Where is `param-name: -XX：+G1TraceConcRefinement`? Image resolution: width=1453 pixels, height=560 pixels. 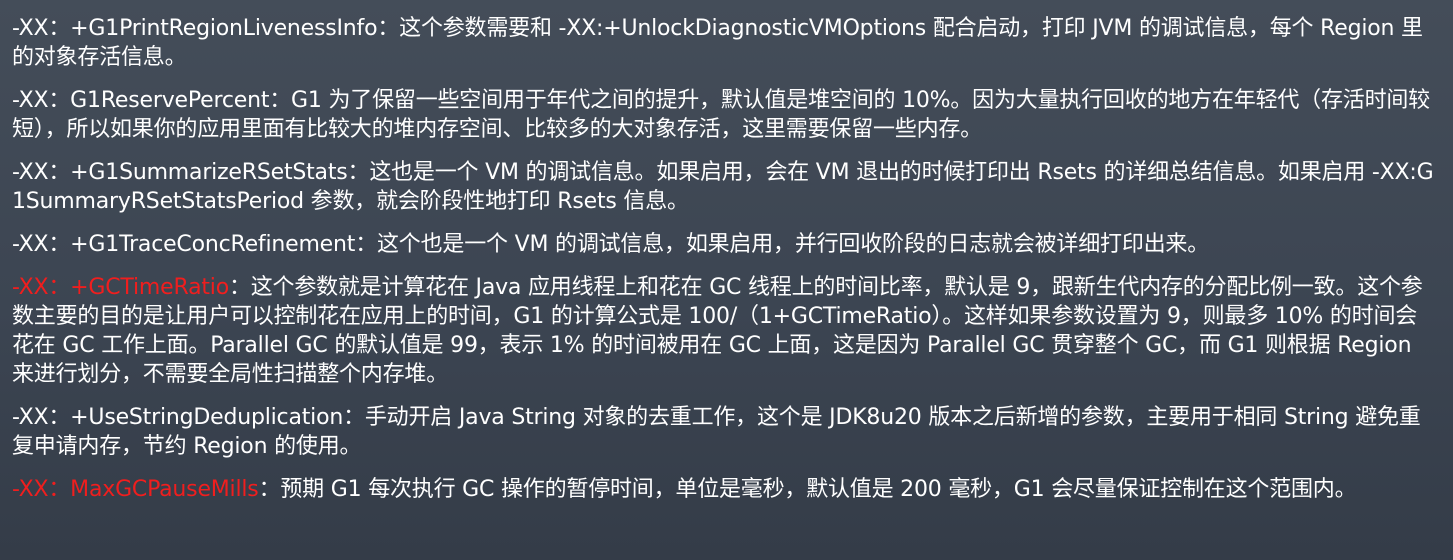
param-name: -XX：+G1TraceConcRefinement is located at coordinates (184, 244).